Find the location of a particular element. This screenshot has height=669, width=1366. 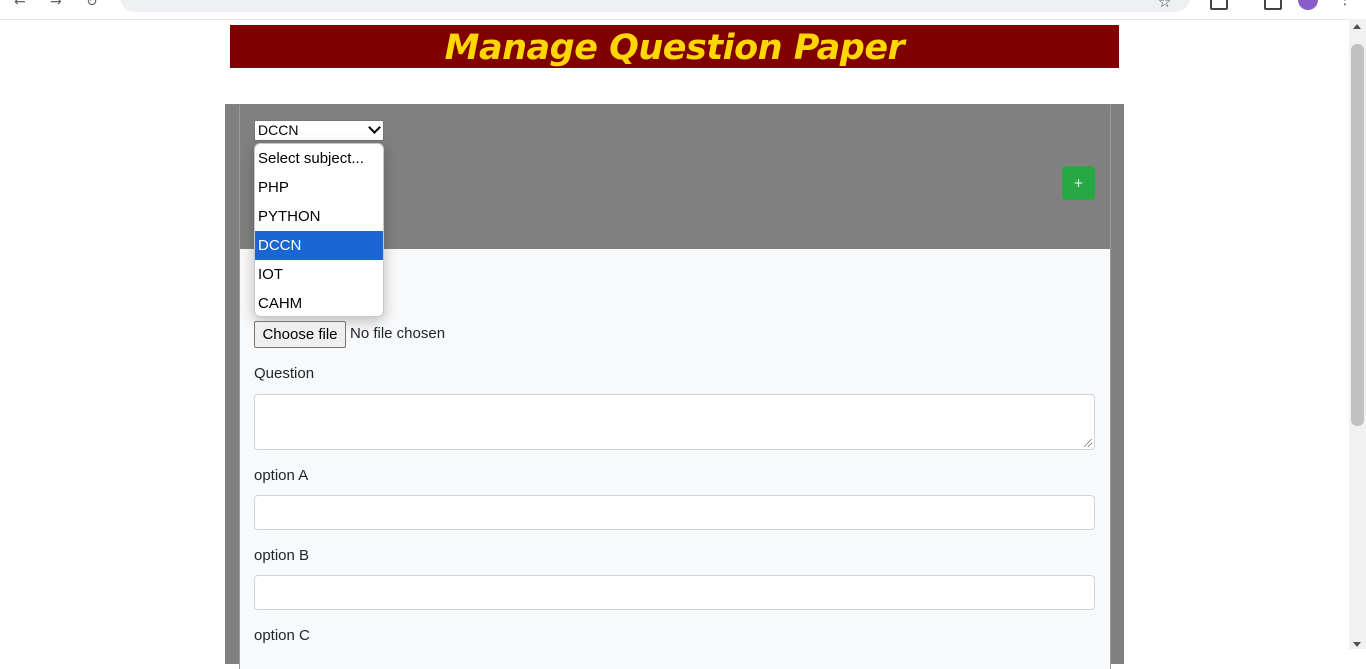

profile-avatar is located at coordinates (1308, 5).